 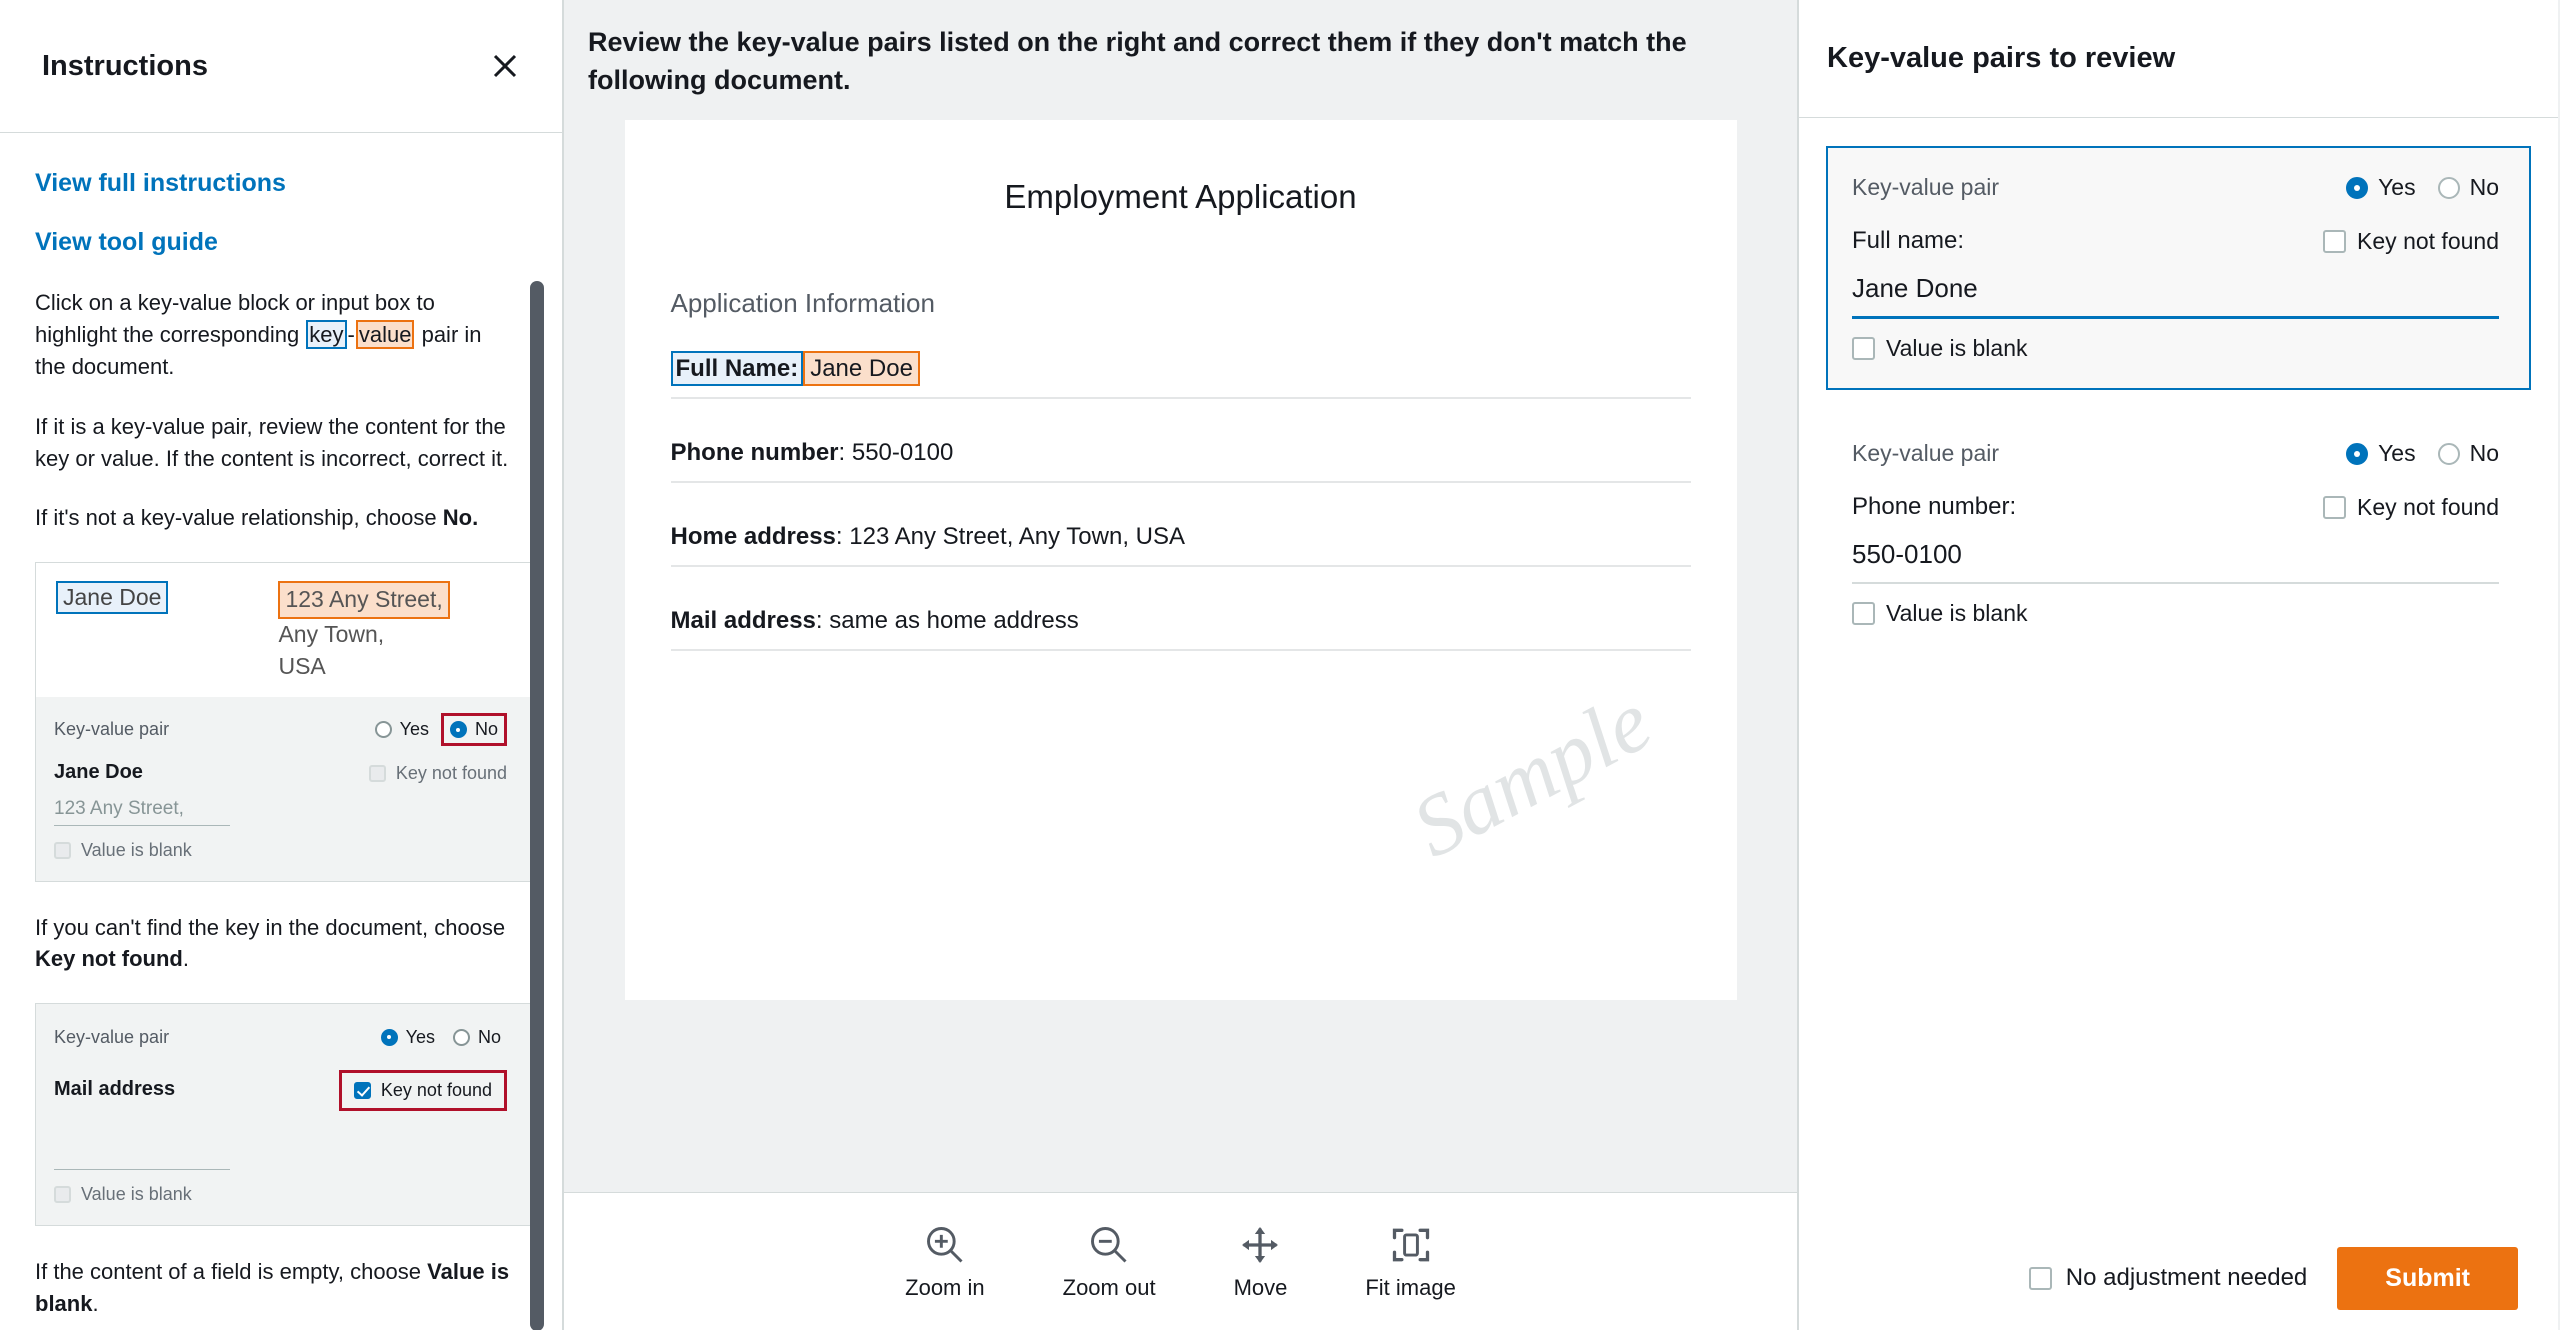 I want to click on move-icon, so click(x=1260, y=1244).